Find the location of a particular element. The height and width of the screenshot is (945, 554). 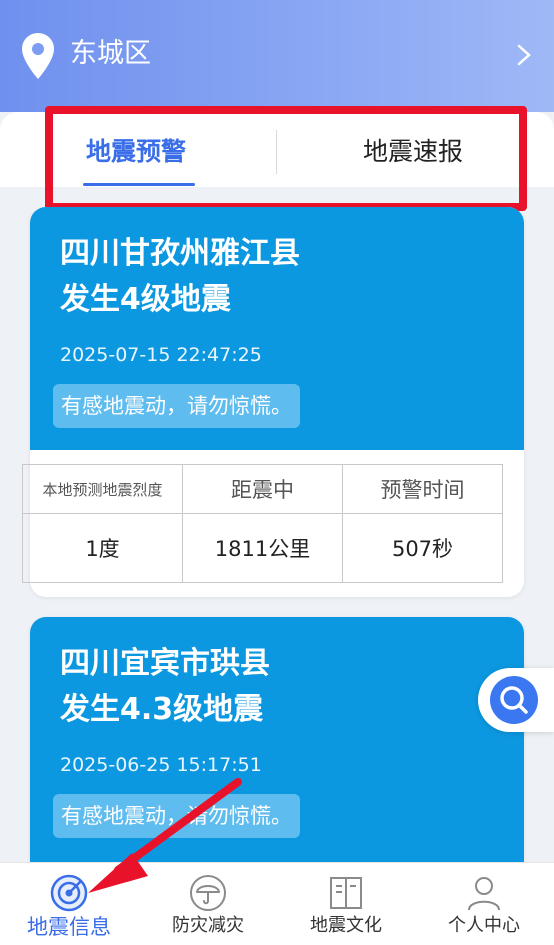

person-icon is located at coordinates (484, 894).